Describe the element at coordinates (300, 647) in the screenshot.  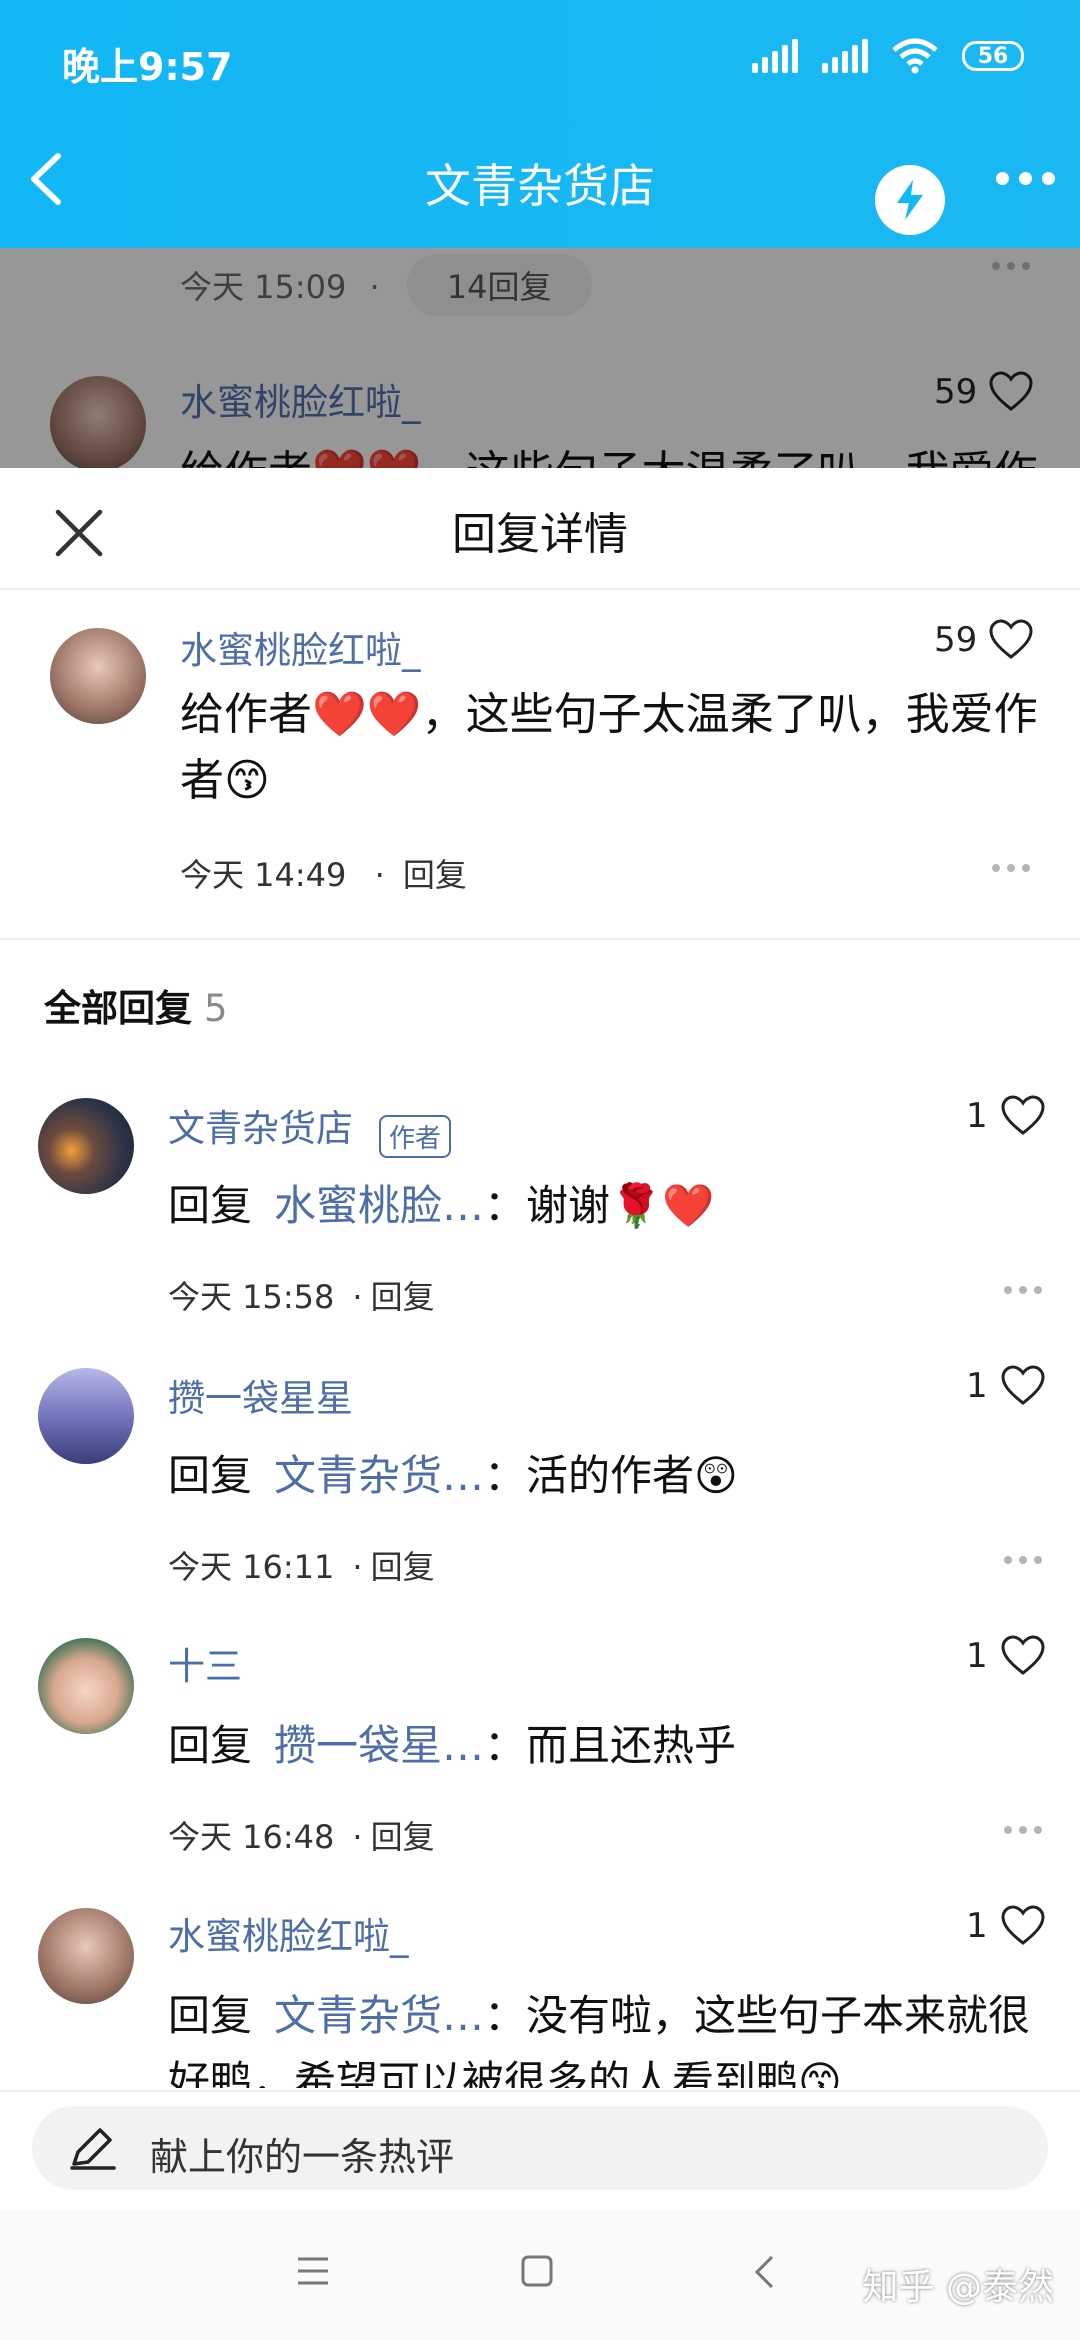
I see `main-comment-user: 水蜜桃脸红啦_` at that location.